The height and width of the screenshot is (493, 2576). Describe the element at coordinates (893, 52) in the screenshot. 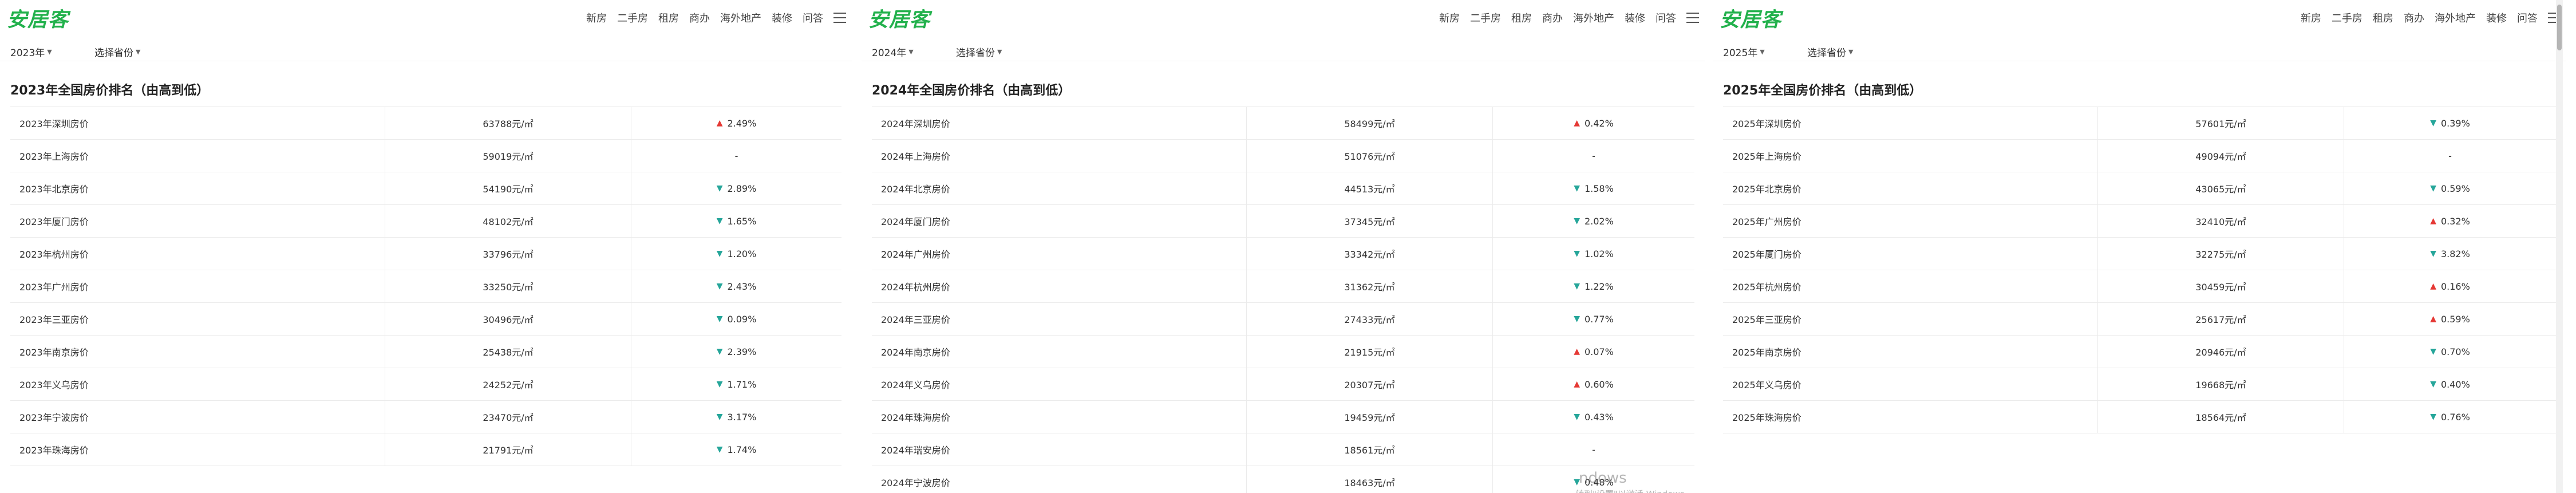

I see `year-select: 2024年 ▼` at that location.